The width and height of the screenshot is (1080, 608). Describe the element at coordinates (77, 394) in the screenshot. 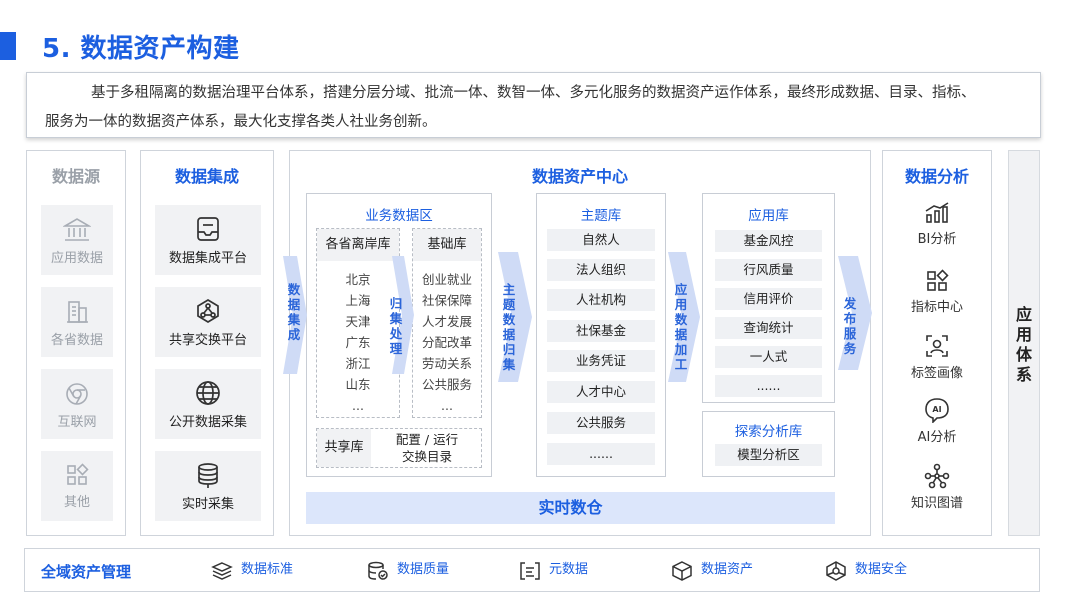

I see `chrome-icon` at that location.